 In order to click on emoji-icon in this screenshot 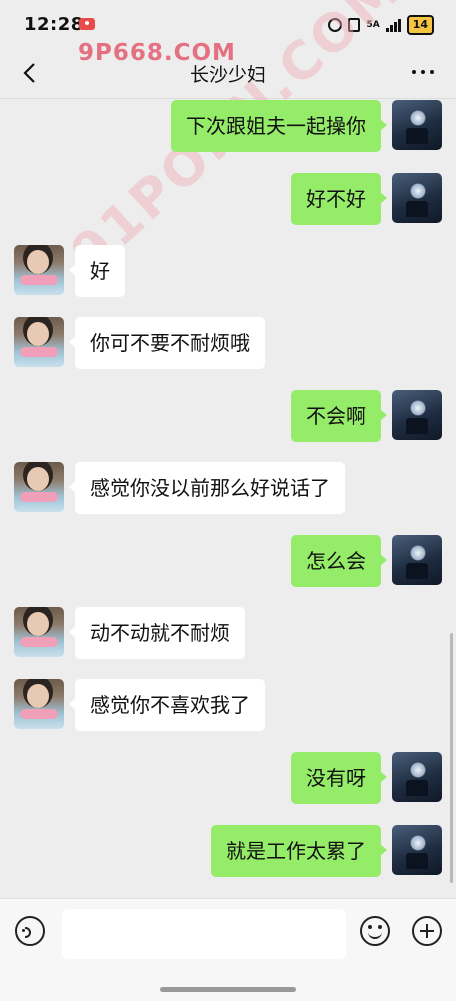, I will do `click(375, 931)`.